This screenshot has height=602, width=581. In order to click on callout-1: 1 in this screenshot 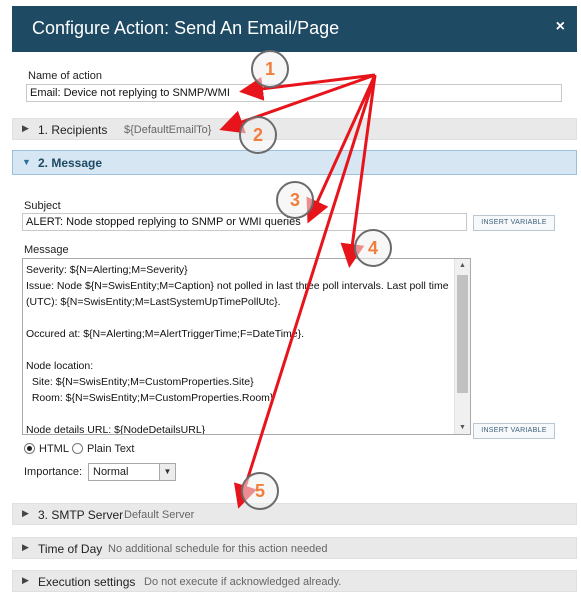, I will do `click(270, 69)`.